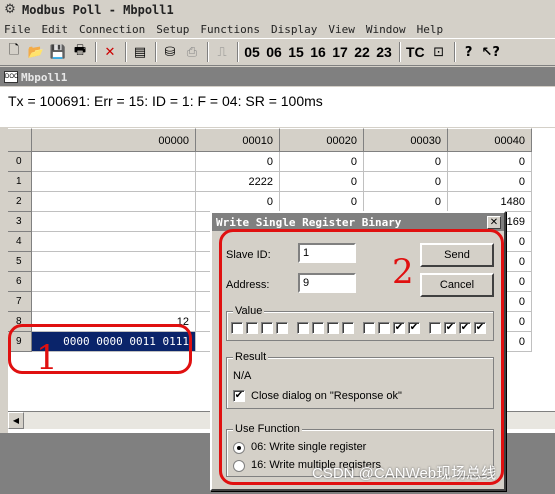 Image resolution: width=555 pixels, height=494 pixels. I want to click on tc-button: TC, so click(415, 52).